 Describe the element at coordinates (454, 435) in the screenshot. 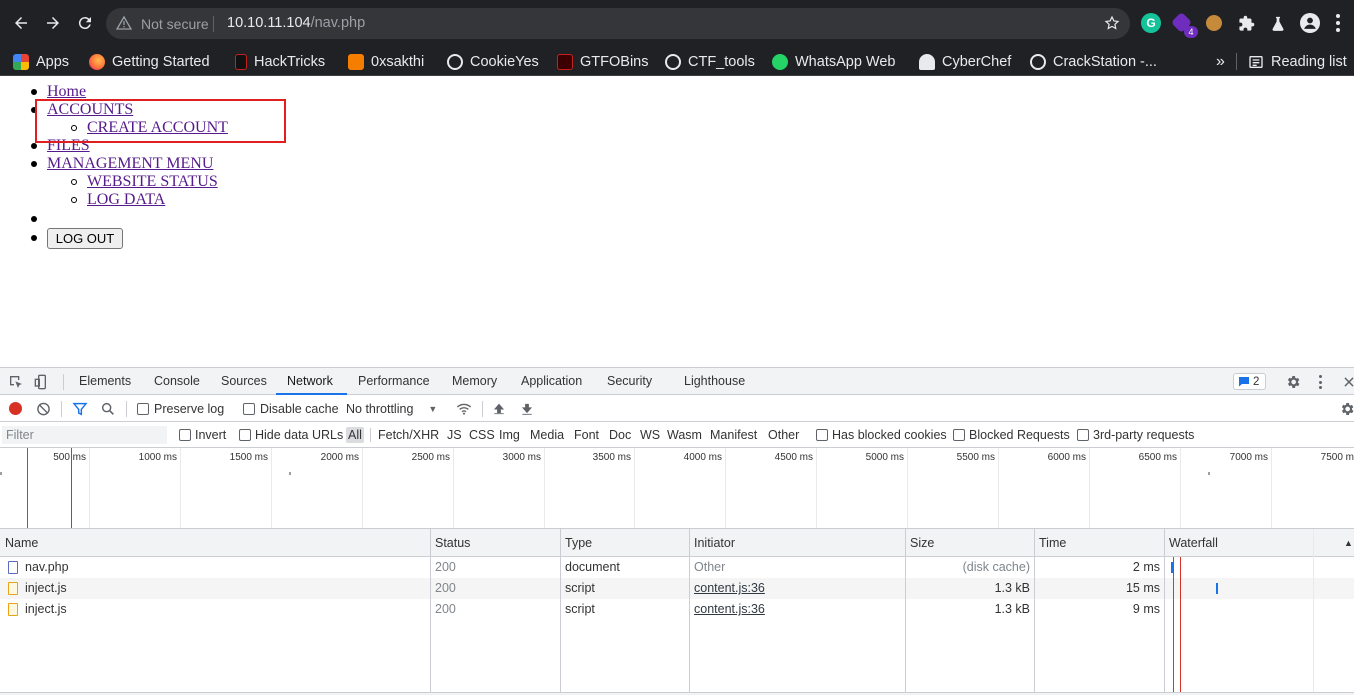

I see `filter-type-js: JS` at that location.